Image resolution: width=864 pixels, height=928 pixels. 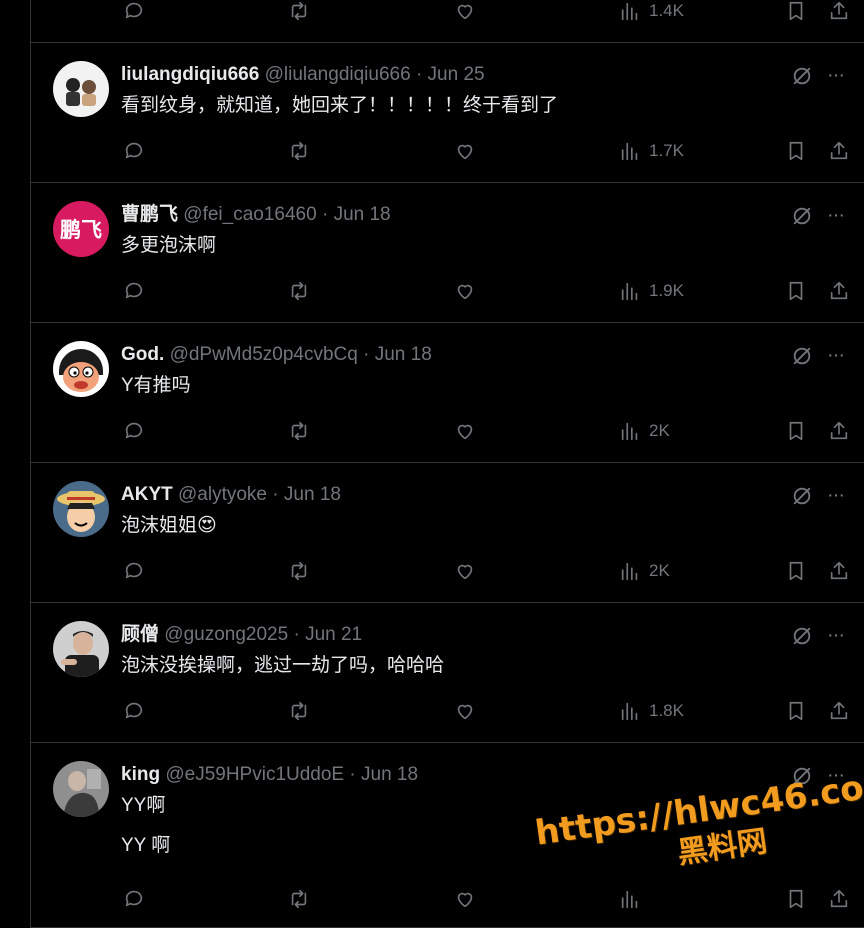 What do you see at coordinates (147, 494) in the screenshot?
I see `display-name: AKYT` at bounding box center [147, 494].